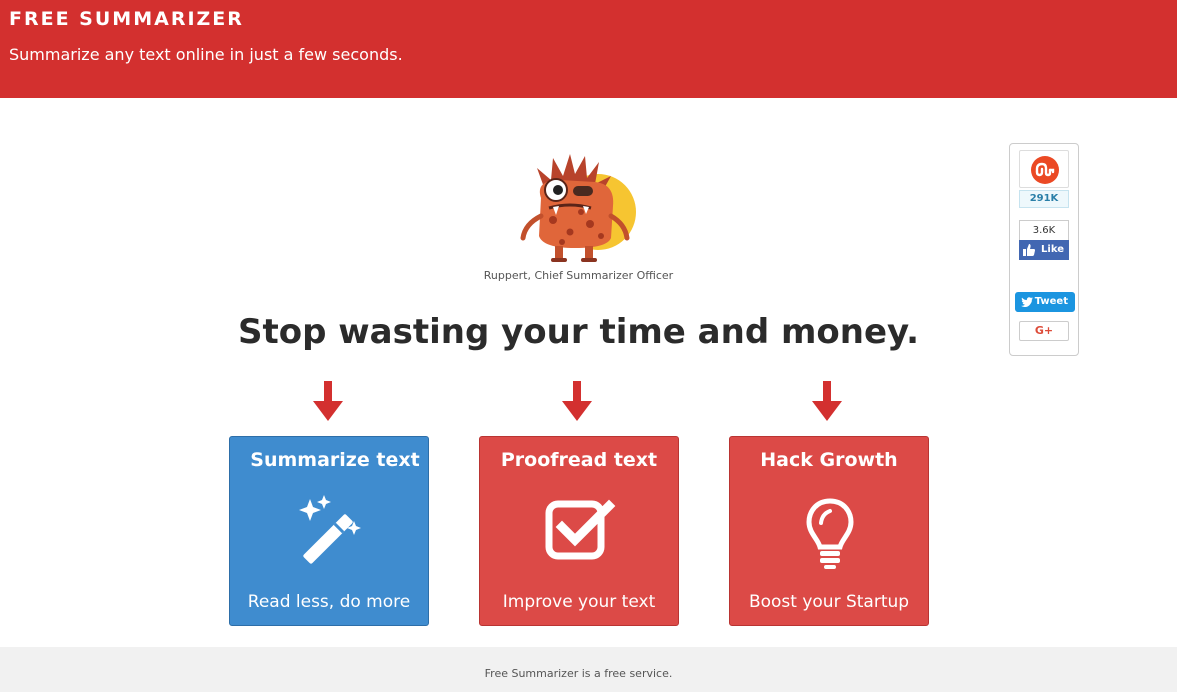 Image resolution: width=1177 pixels, height=692 pixels. I want to click on thumbs-up-icon, so click(1029, 250).